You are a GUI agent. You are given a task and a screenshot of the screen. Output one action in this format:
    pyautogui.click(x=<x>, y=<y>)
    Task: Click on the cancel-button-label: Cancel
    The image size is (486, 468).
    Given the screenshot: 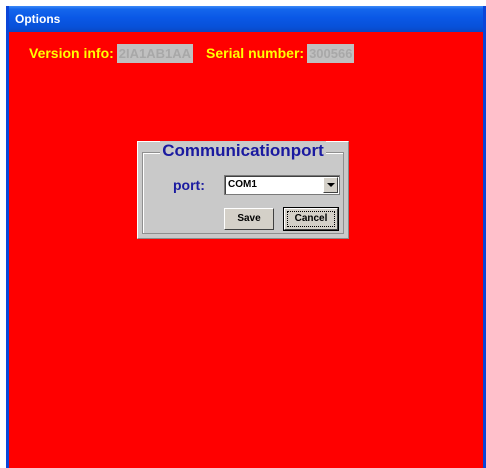 What is the action you would take?
    pyautogui.click(x=311, y=218)
    